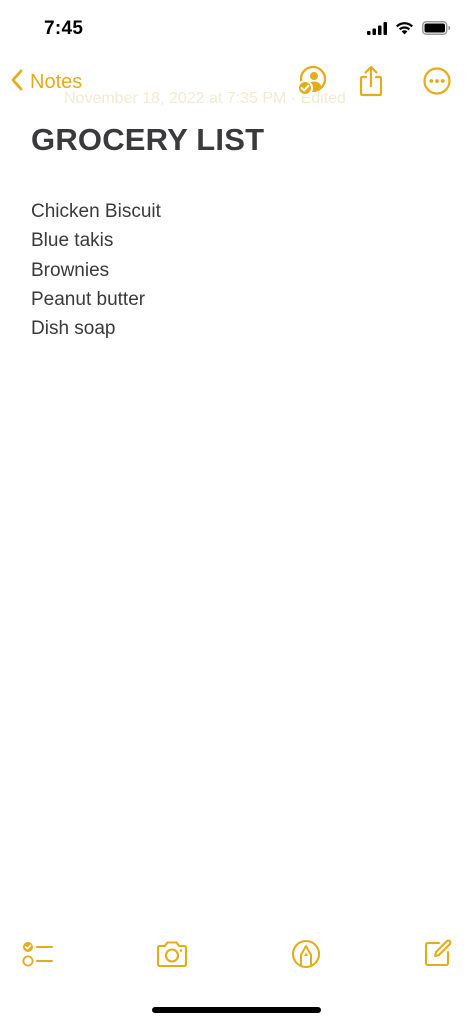 The width and height of the screenshot is (473, 1023). I want to click on share-button, so click(371, 83).